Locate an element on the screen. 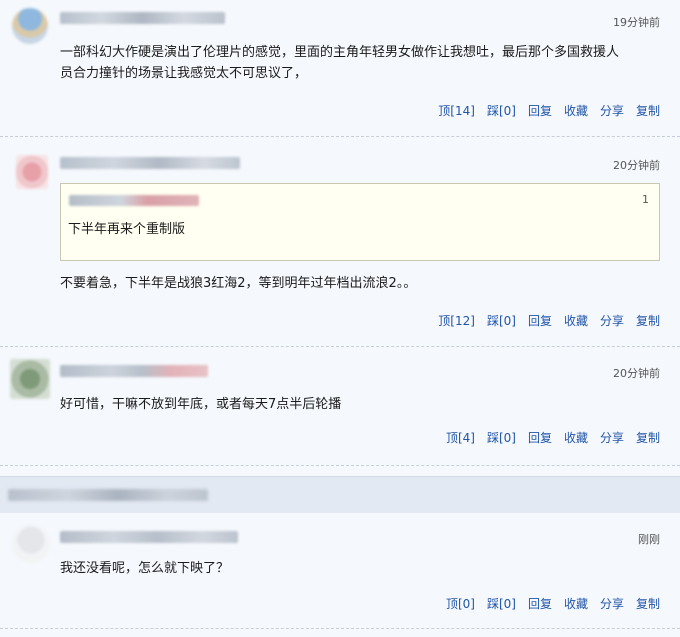 The image size is (680, 637). comment-actions: 顶[12] 踩[0] 回复 收藏 分享 复制 is located at coordinates (543, 320).